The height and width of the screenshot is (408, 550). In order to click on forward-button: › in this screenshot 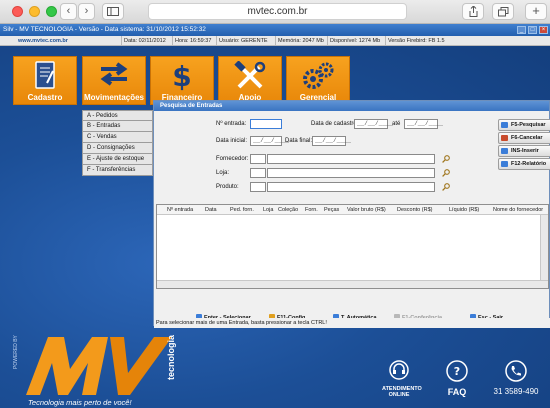, I will do `click(86, 11)`.